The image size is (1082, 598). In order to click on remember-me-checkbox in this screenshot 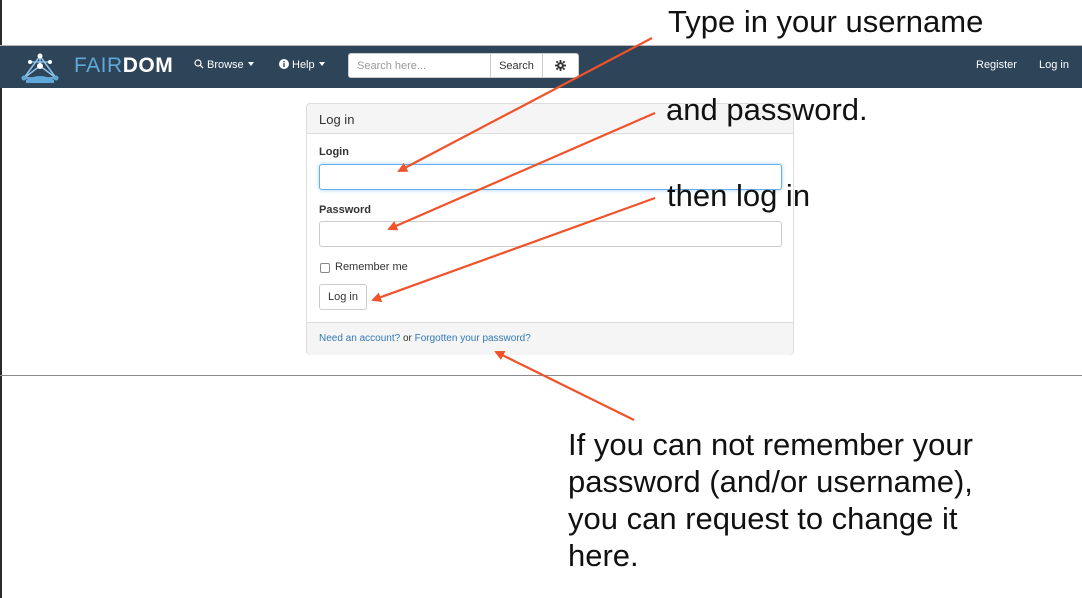, I will do `click(325, 268)`.